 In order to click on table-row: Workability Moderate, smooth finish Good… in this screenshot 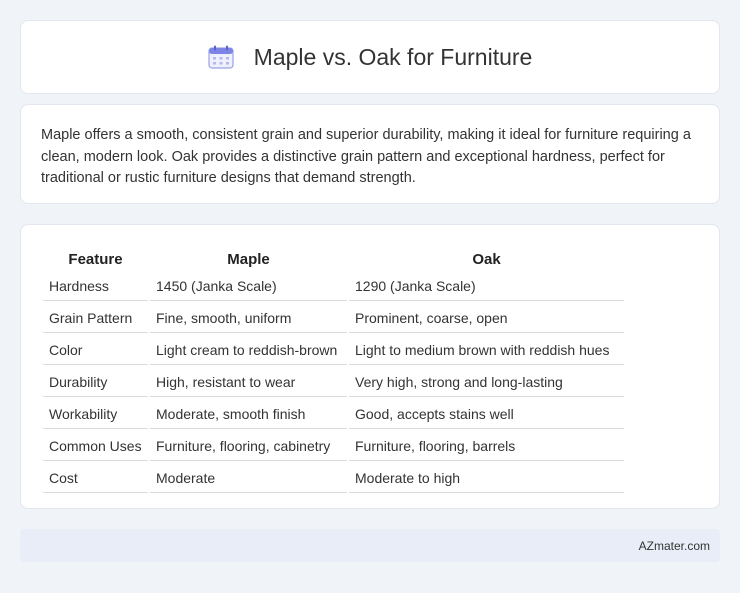, I will do `click(333, 414)`.